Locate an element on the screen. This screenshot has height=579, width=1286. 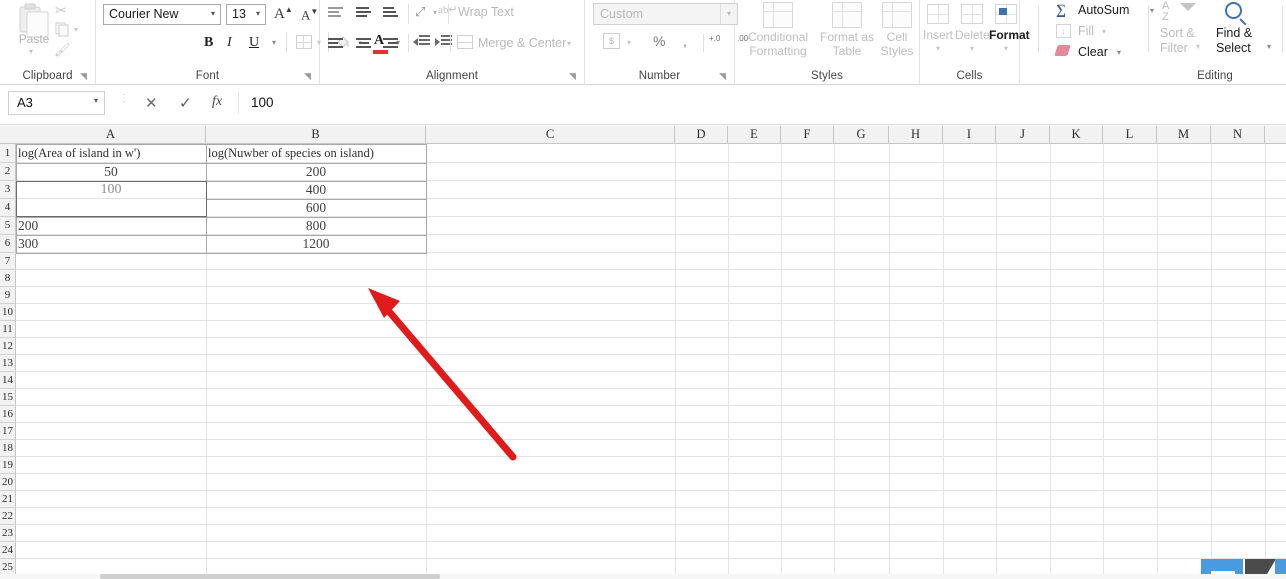
column-header-j: J is located at coordinates (1023, 134).